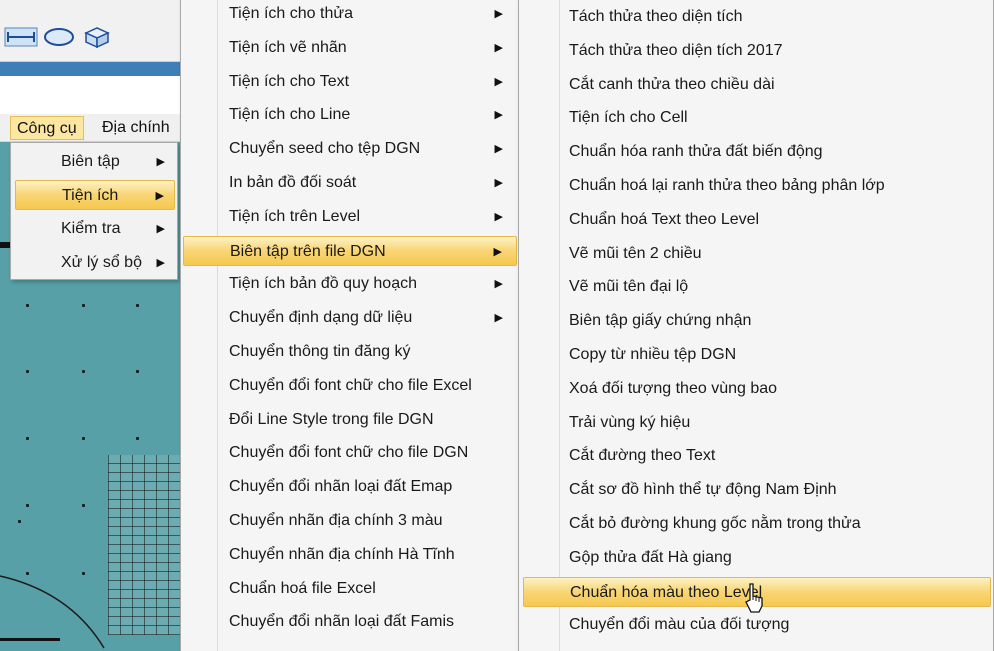 This screenshot has width=994, height=651. What do you see at coordinates (635, 253) in the screenshot?
I see `menu-item-label: Vẽ mũi tên 2 chiều` at bounding box center [635, 253].